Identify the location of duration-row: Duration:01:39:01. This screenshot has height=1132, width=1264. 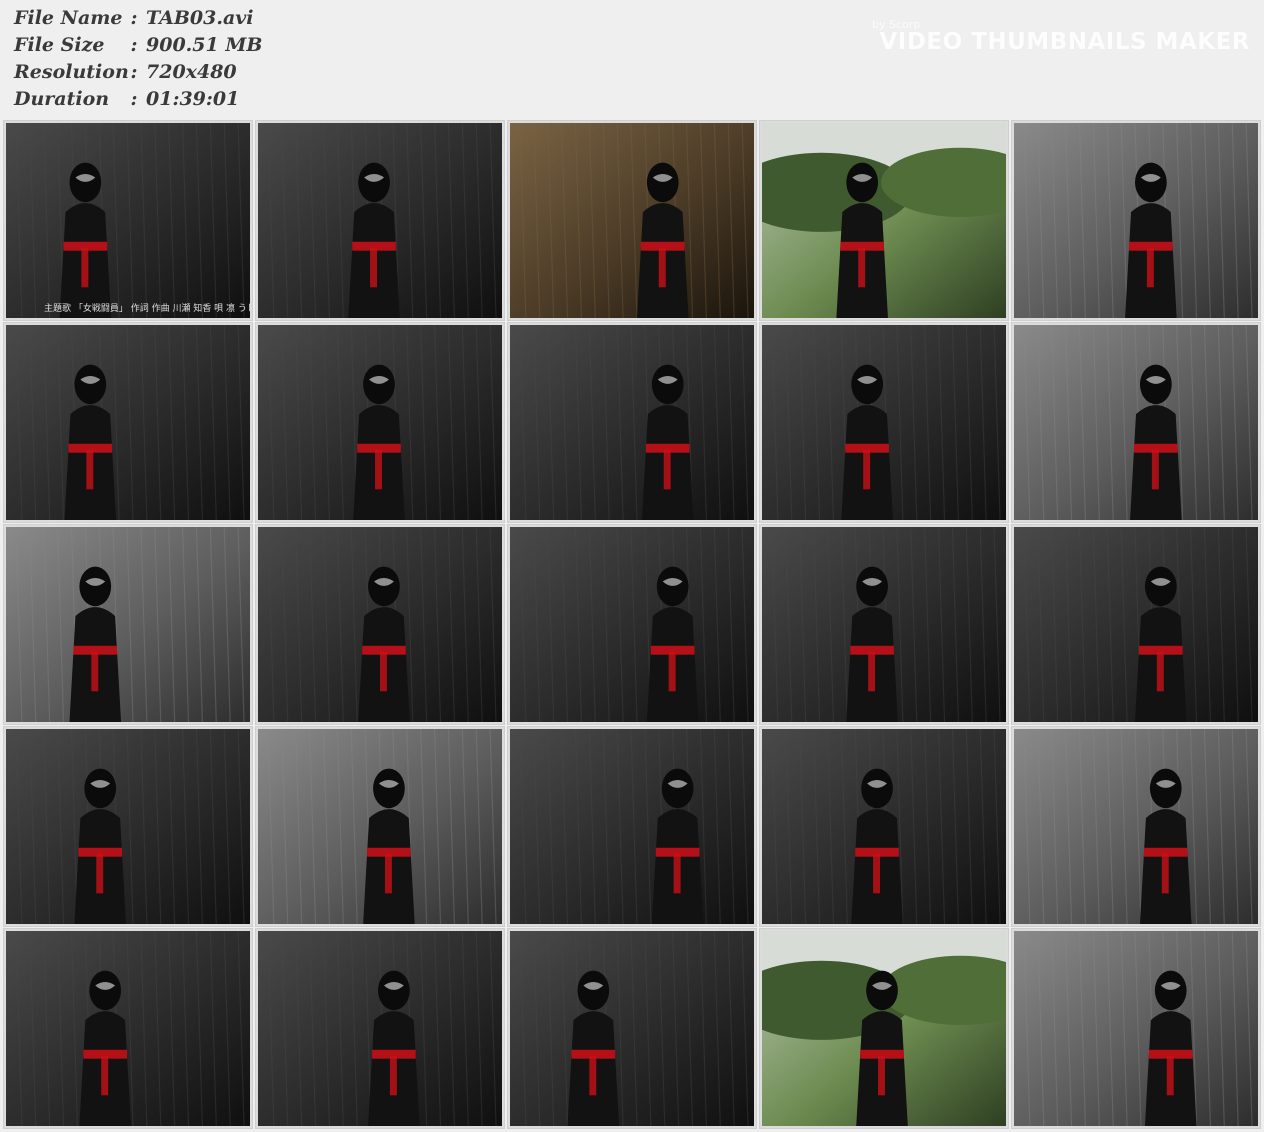
(126, 101).